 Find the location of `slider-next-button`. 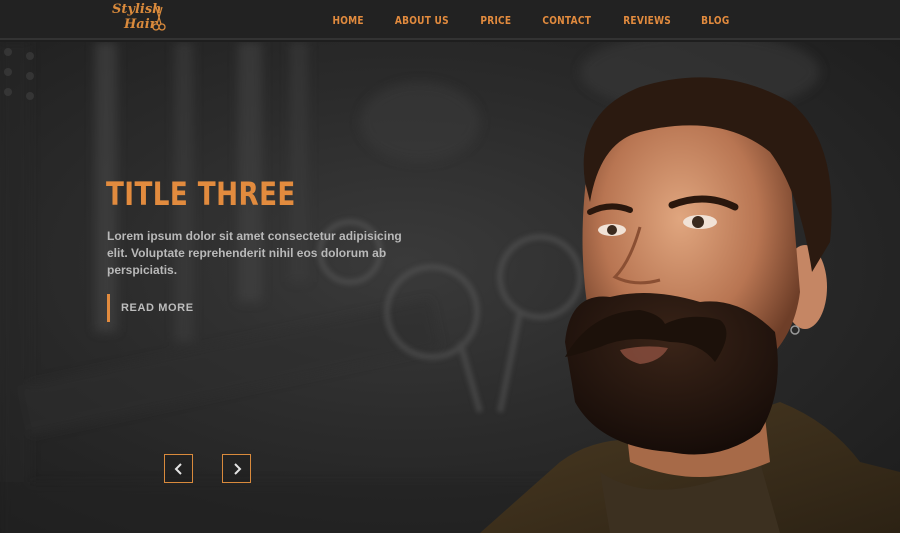

slider-next-button is located at coordinates (236, 468).